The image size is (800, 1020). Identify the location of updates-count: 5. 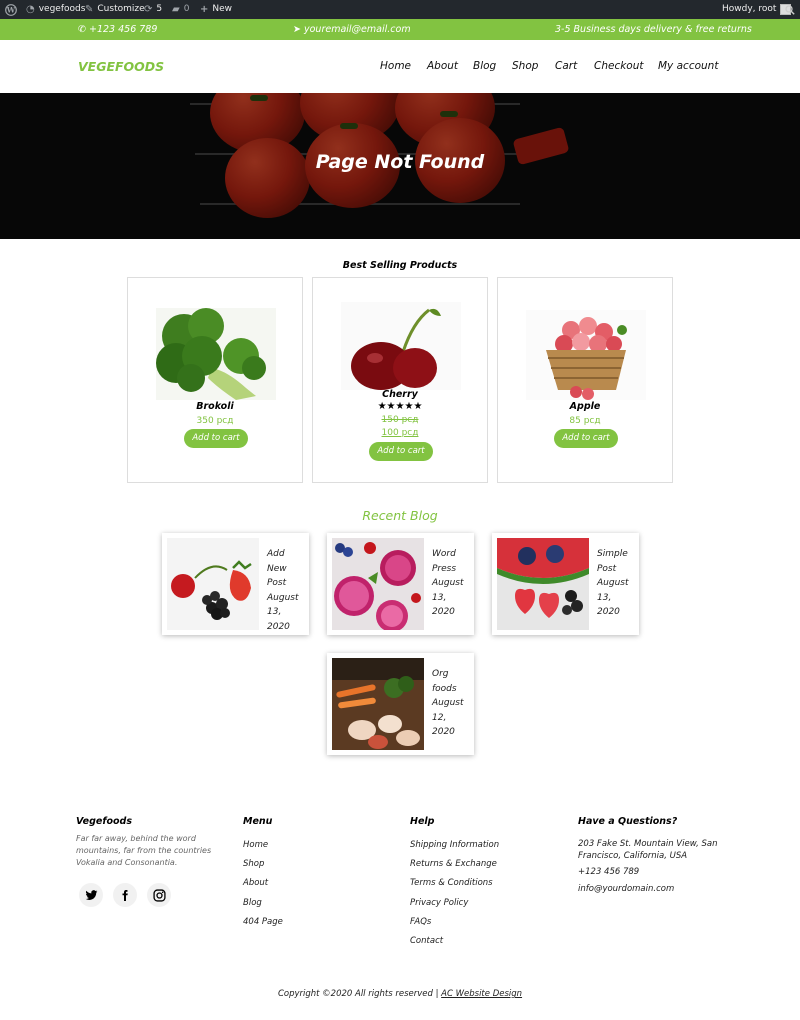
(159, 9).